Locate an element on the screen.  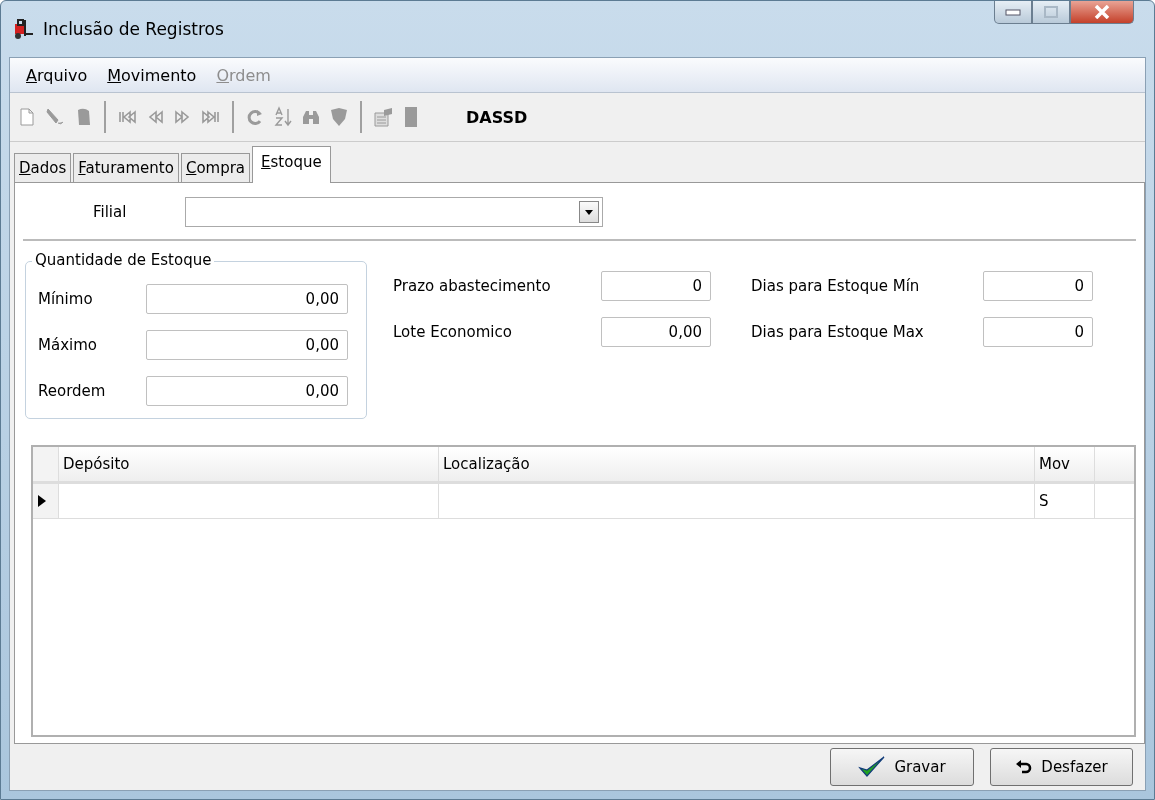
close-button is located at coordinates (1102, 12).